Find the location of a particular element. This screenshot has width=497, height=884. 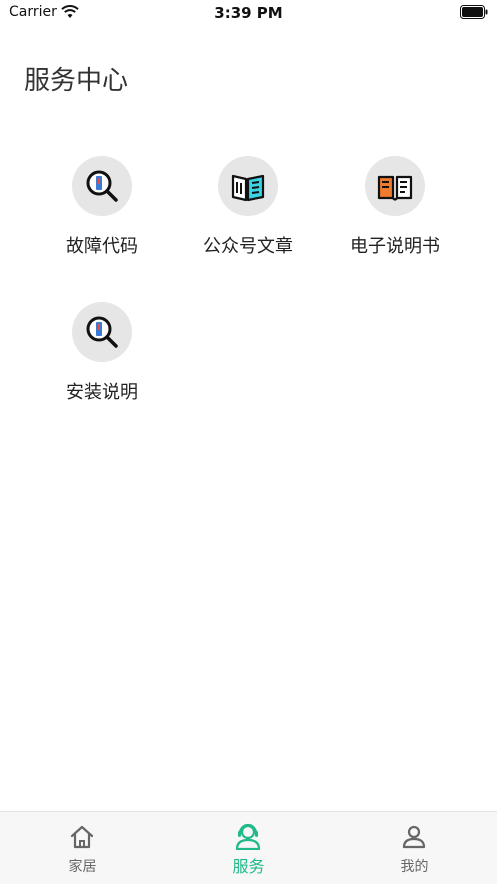

service-installation-guide: 安装说明 is located at coordinates (102, 357).